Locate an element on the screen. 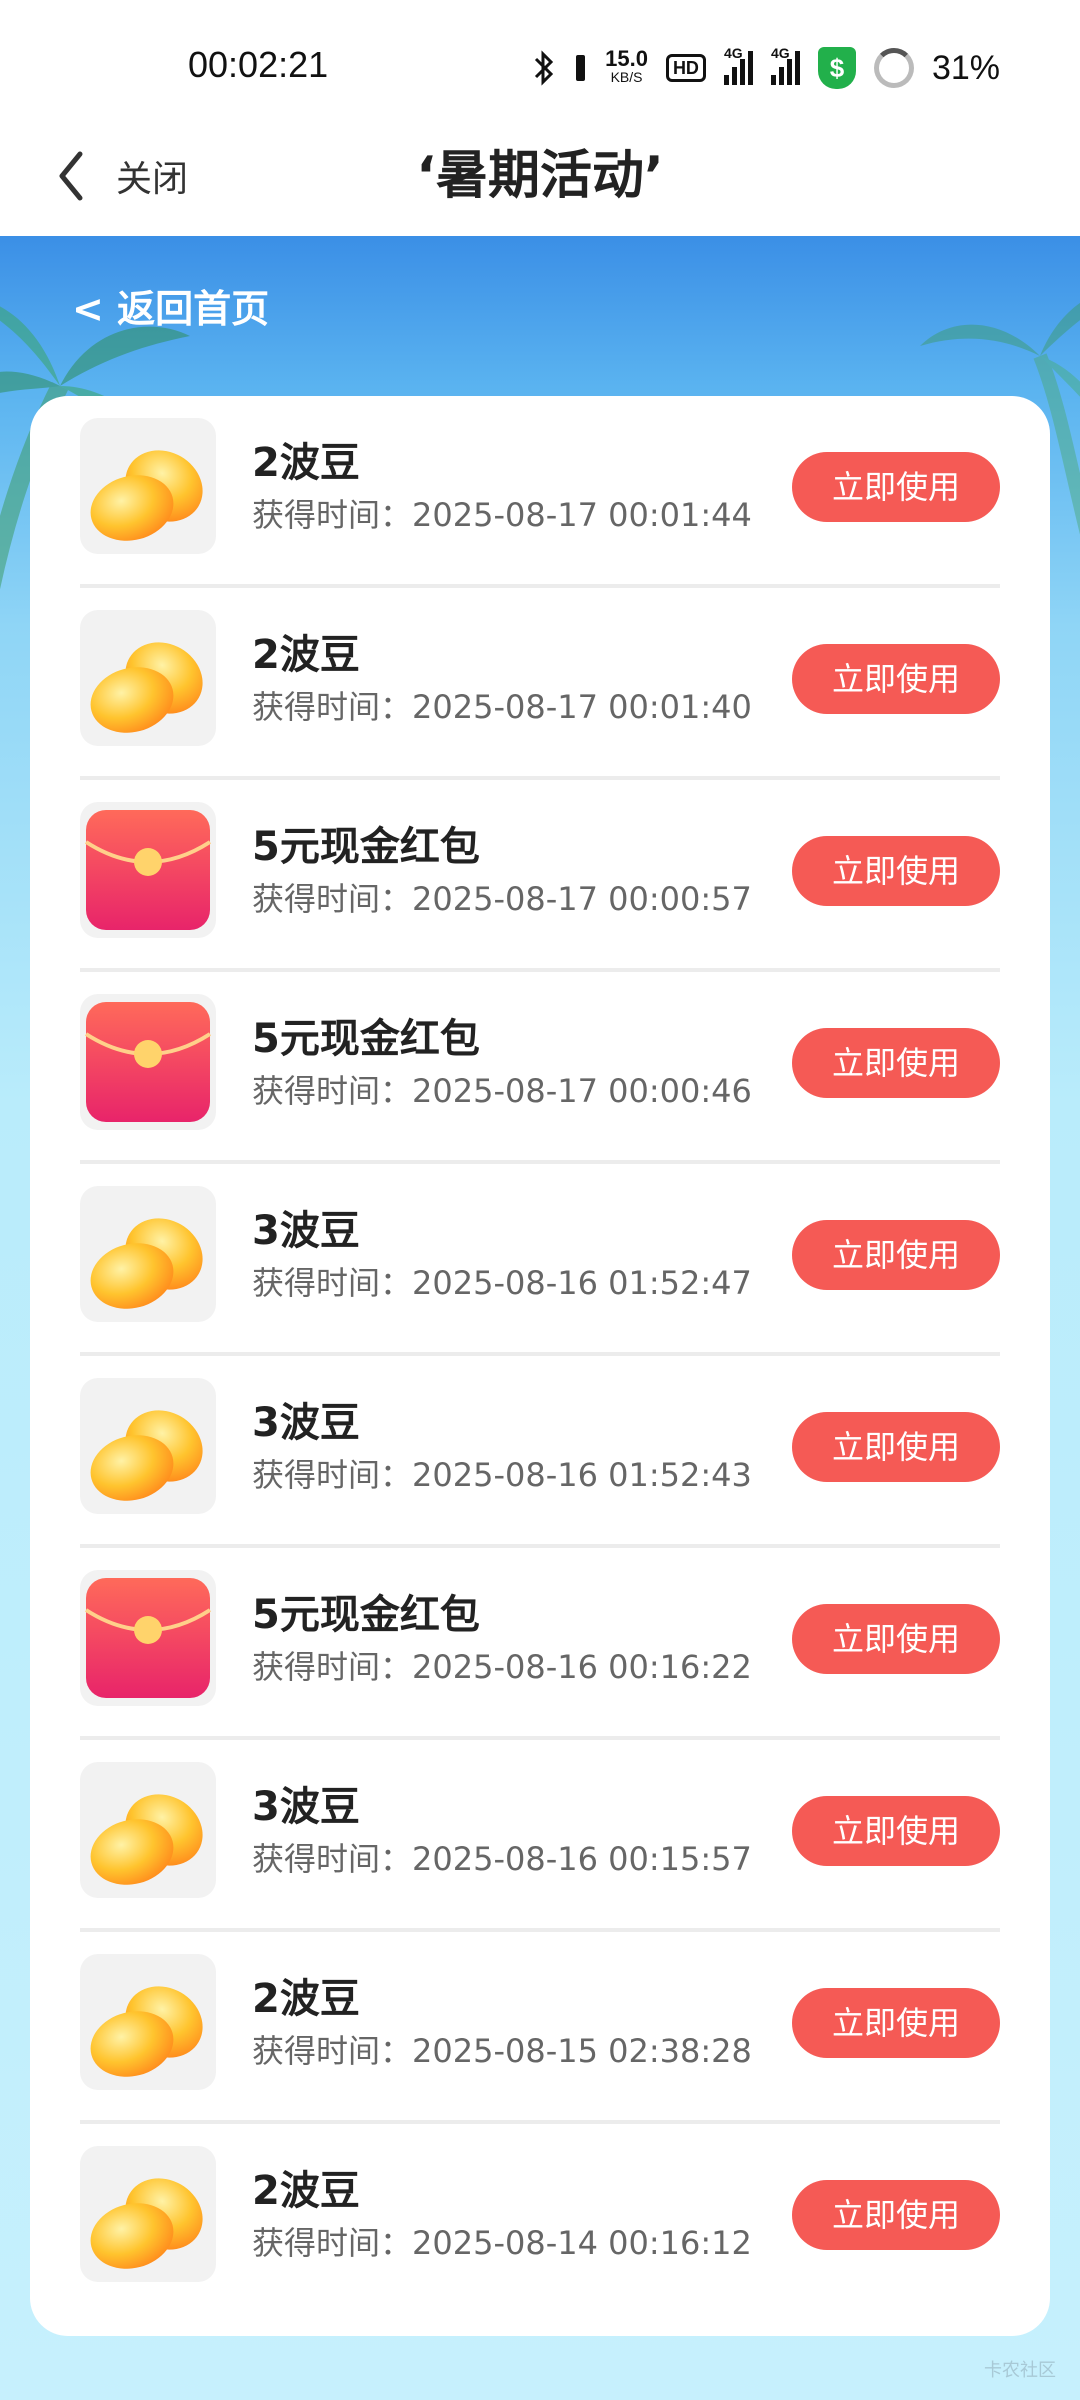 The width and height of the screenshot is (1080, 2400). item-time: 获得时间：2025-08-14 00:16:12 is located at coordinates (502, 2243).